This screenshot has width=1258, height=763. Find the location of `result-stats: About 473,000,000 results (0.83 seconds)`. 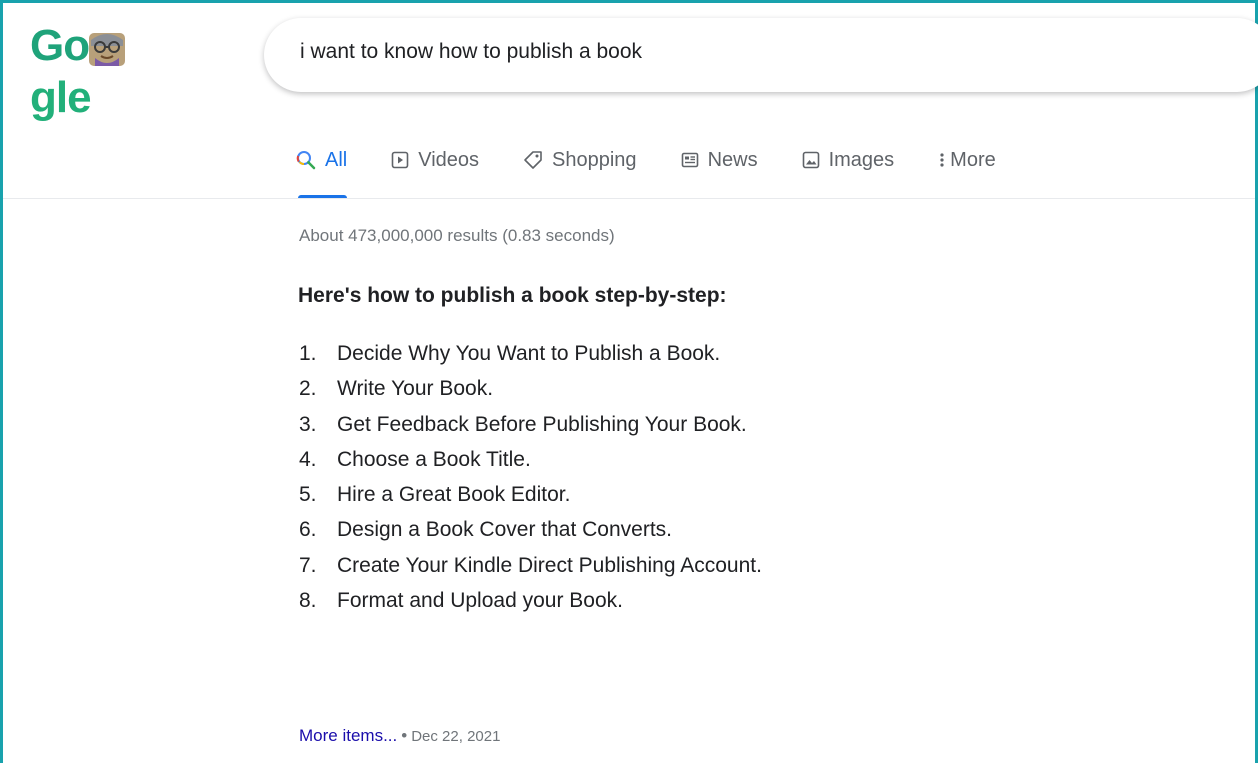

result-stats: About 473,000,000 results (0.83 seconds) is located at coordinates (457, 235).